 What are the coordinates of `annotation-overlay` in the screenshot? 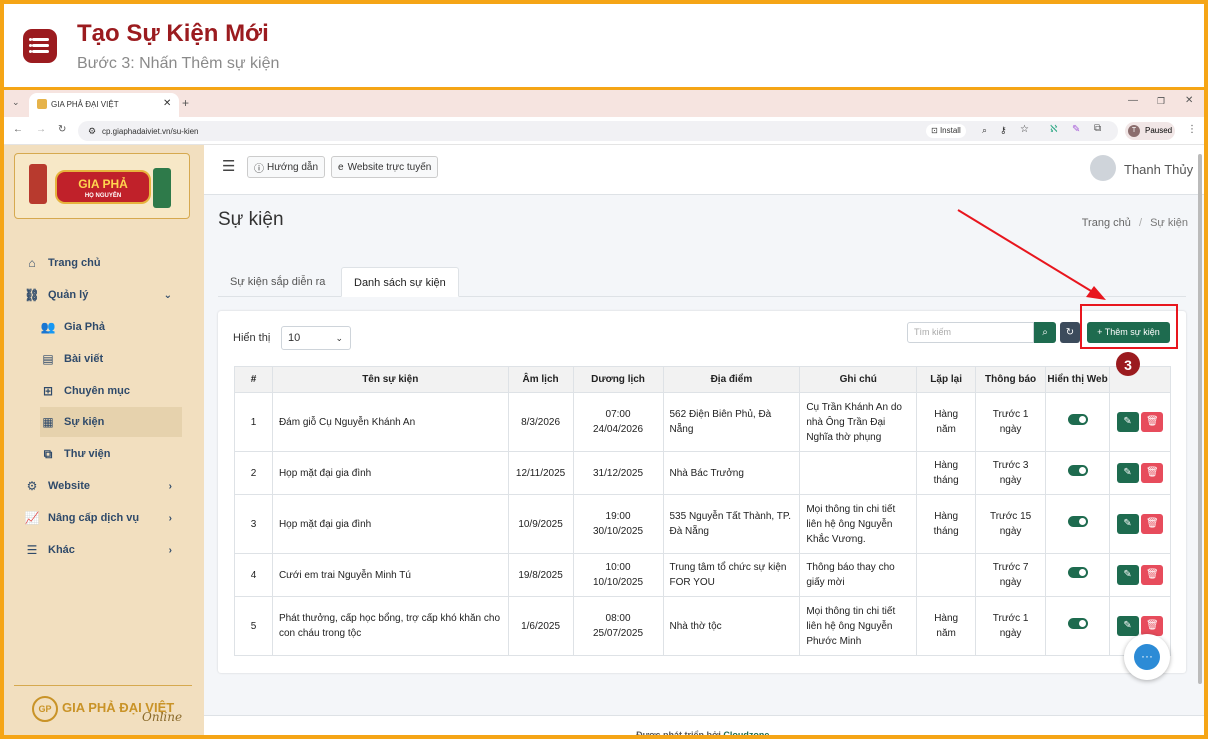 It's located at (1067, 292).